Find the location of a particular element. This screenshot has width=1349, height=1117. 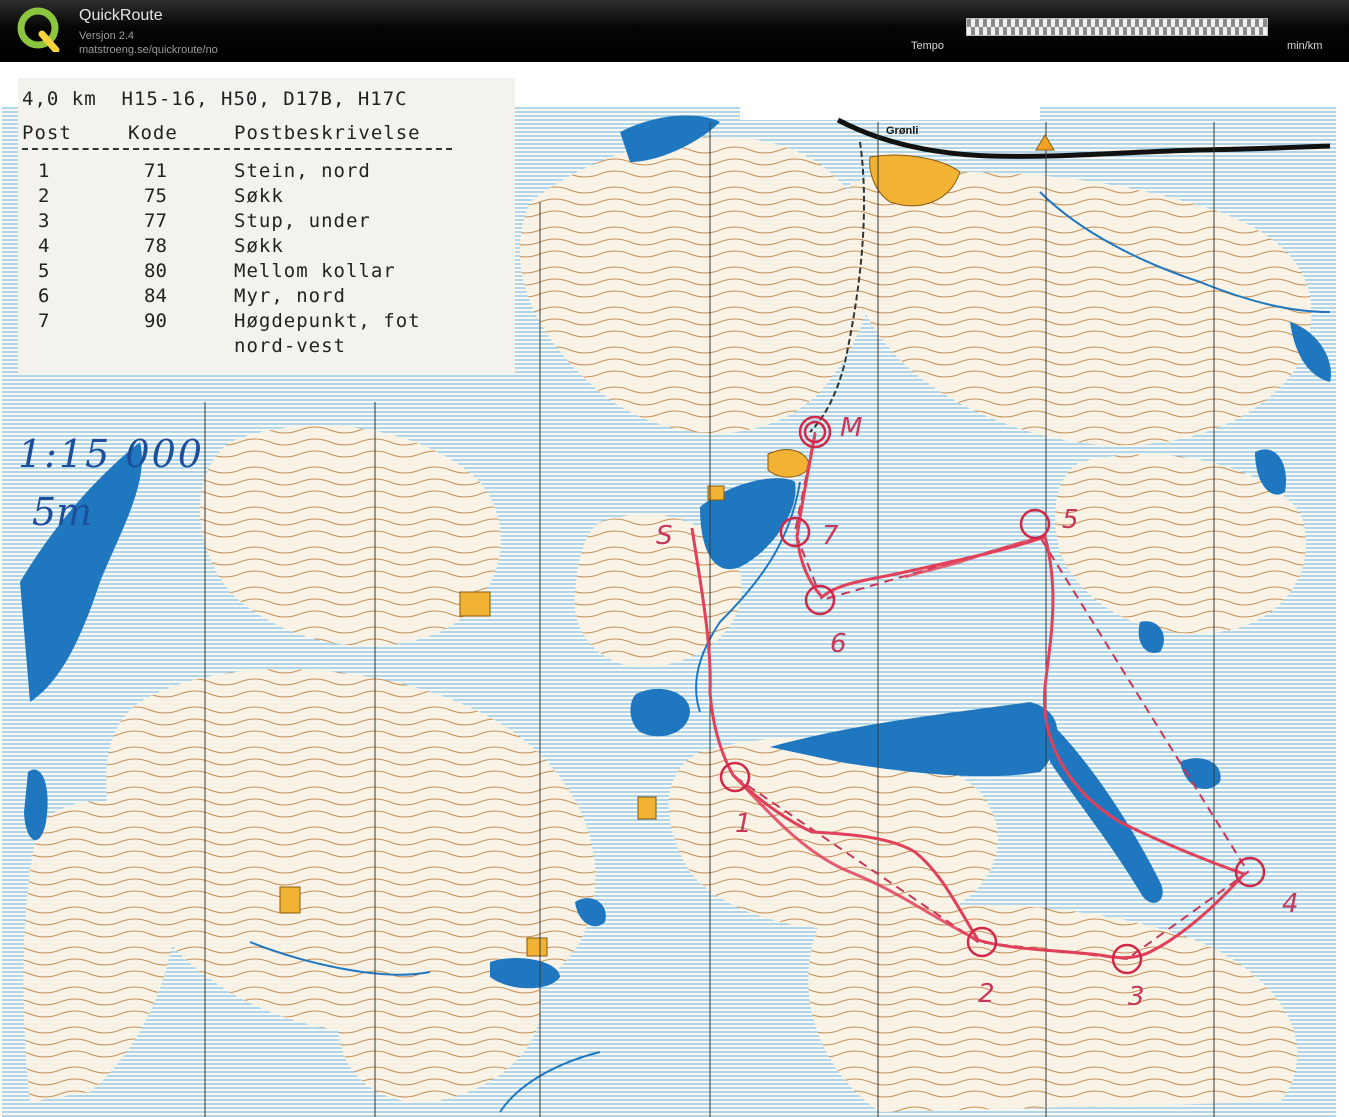

scale-note: 1:15 000 is located at coordinates (111, 454).